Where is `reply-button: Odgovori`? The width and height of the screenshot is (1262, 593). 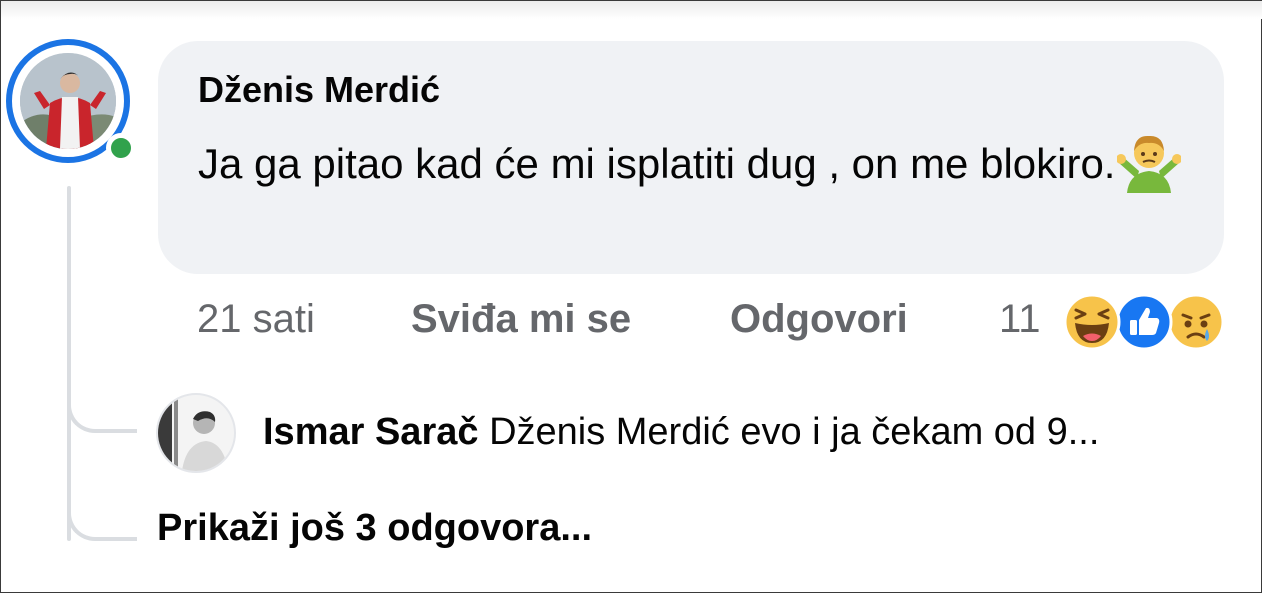
reply-button: Odgovori is located at coordinates (819, 319).